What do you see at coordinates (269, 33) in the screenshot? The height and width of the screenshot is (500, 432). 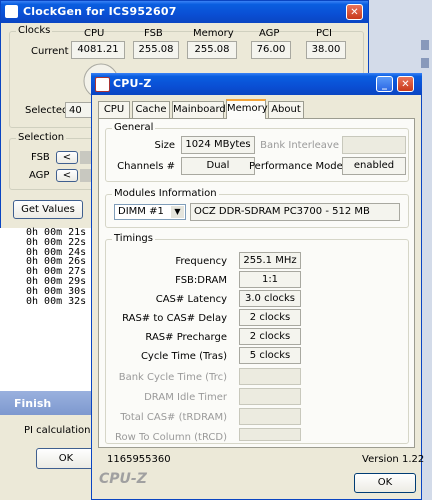 I see `col-agp: AGP` at bounding box center [269, 33].